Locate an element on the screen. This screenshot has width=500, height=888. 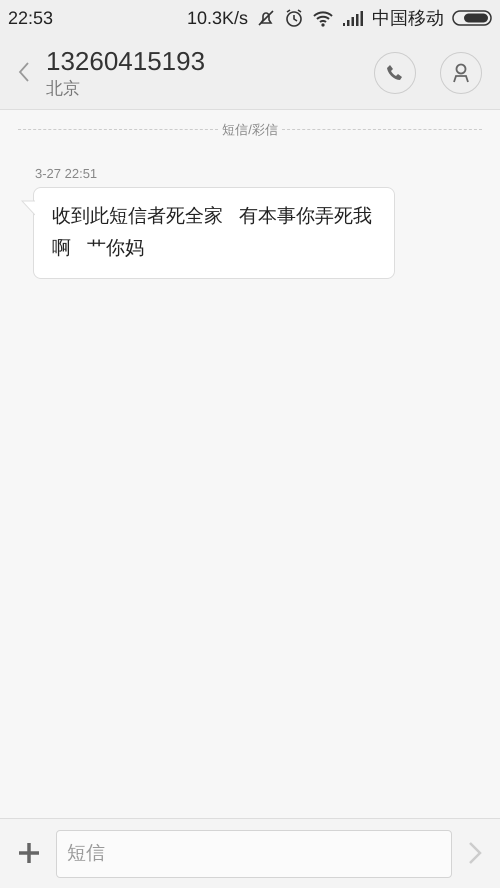
signal-icon is located at coordinates (353, 18).